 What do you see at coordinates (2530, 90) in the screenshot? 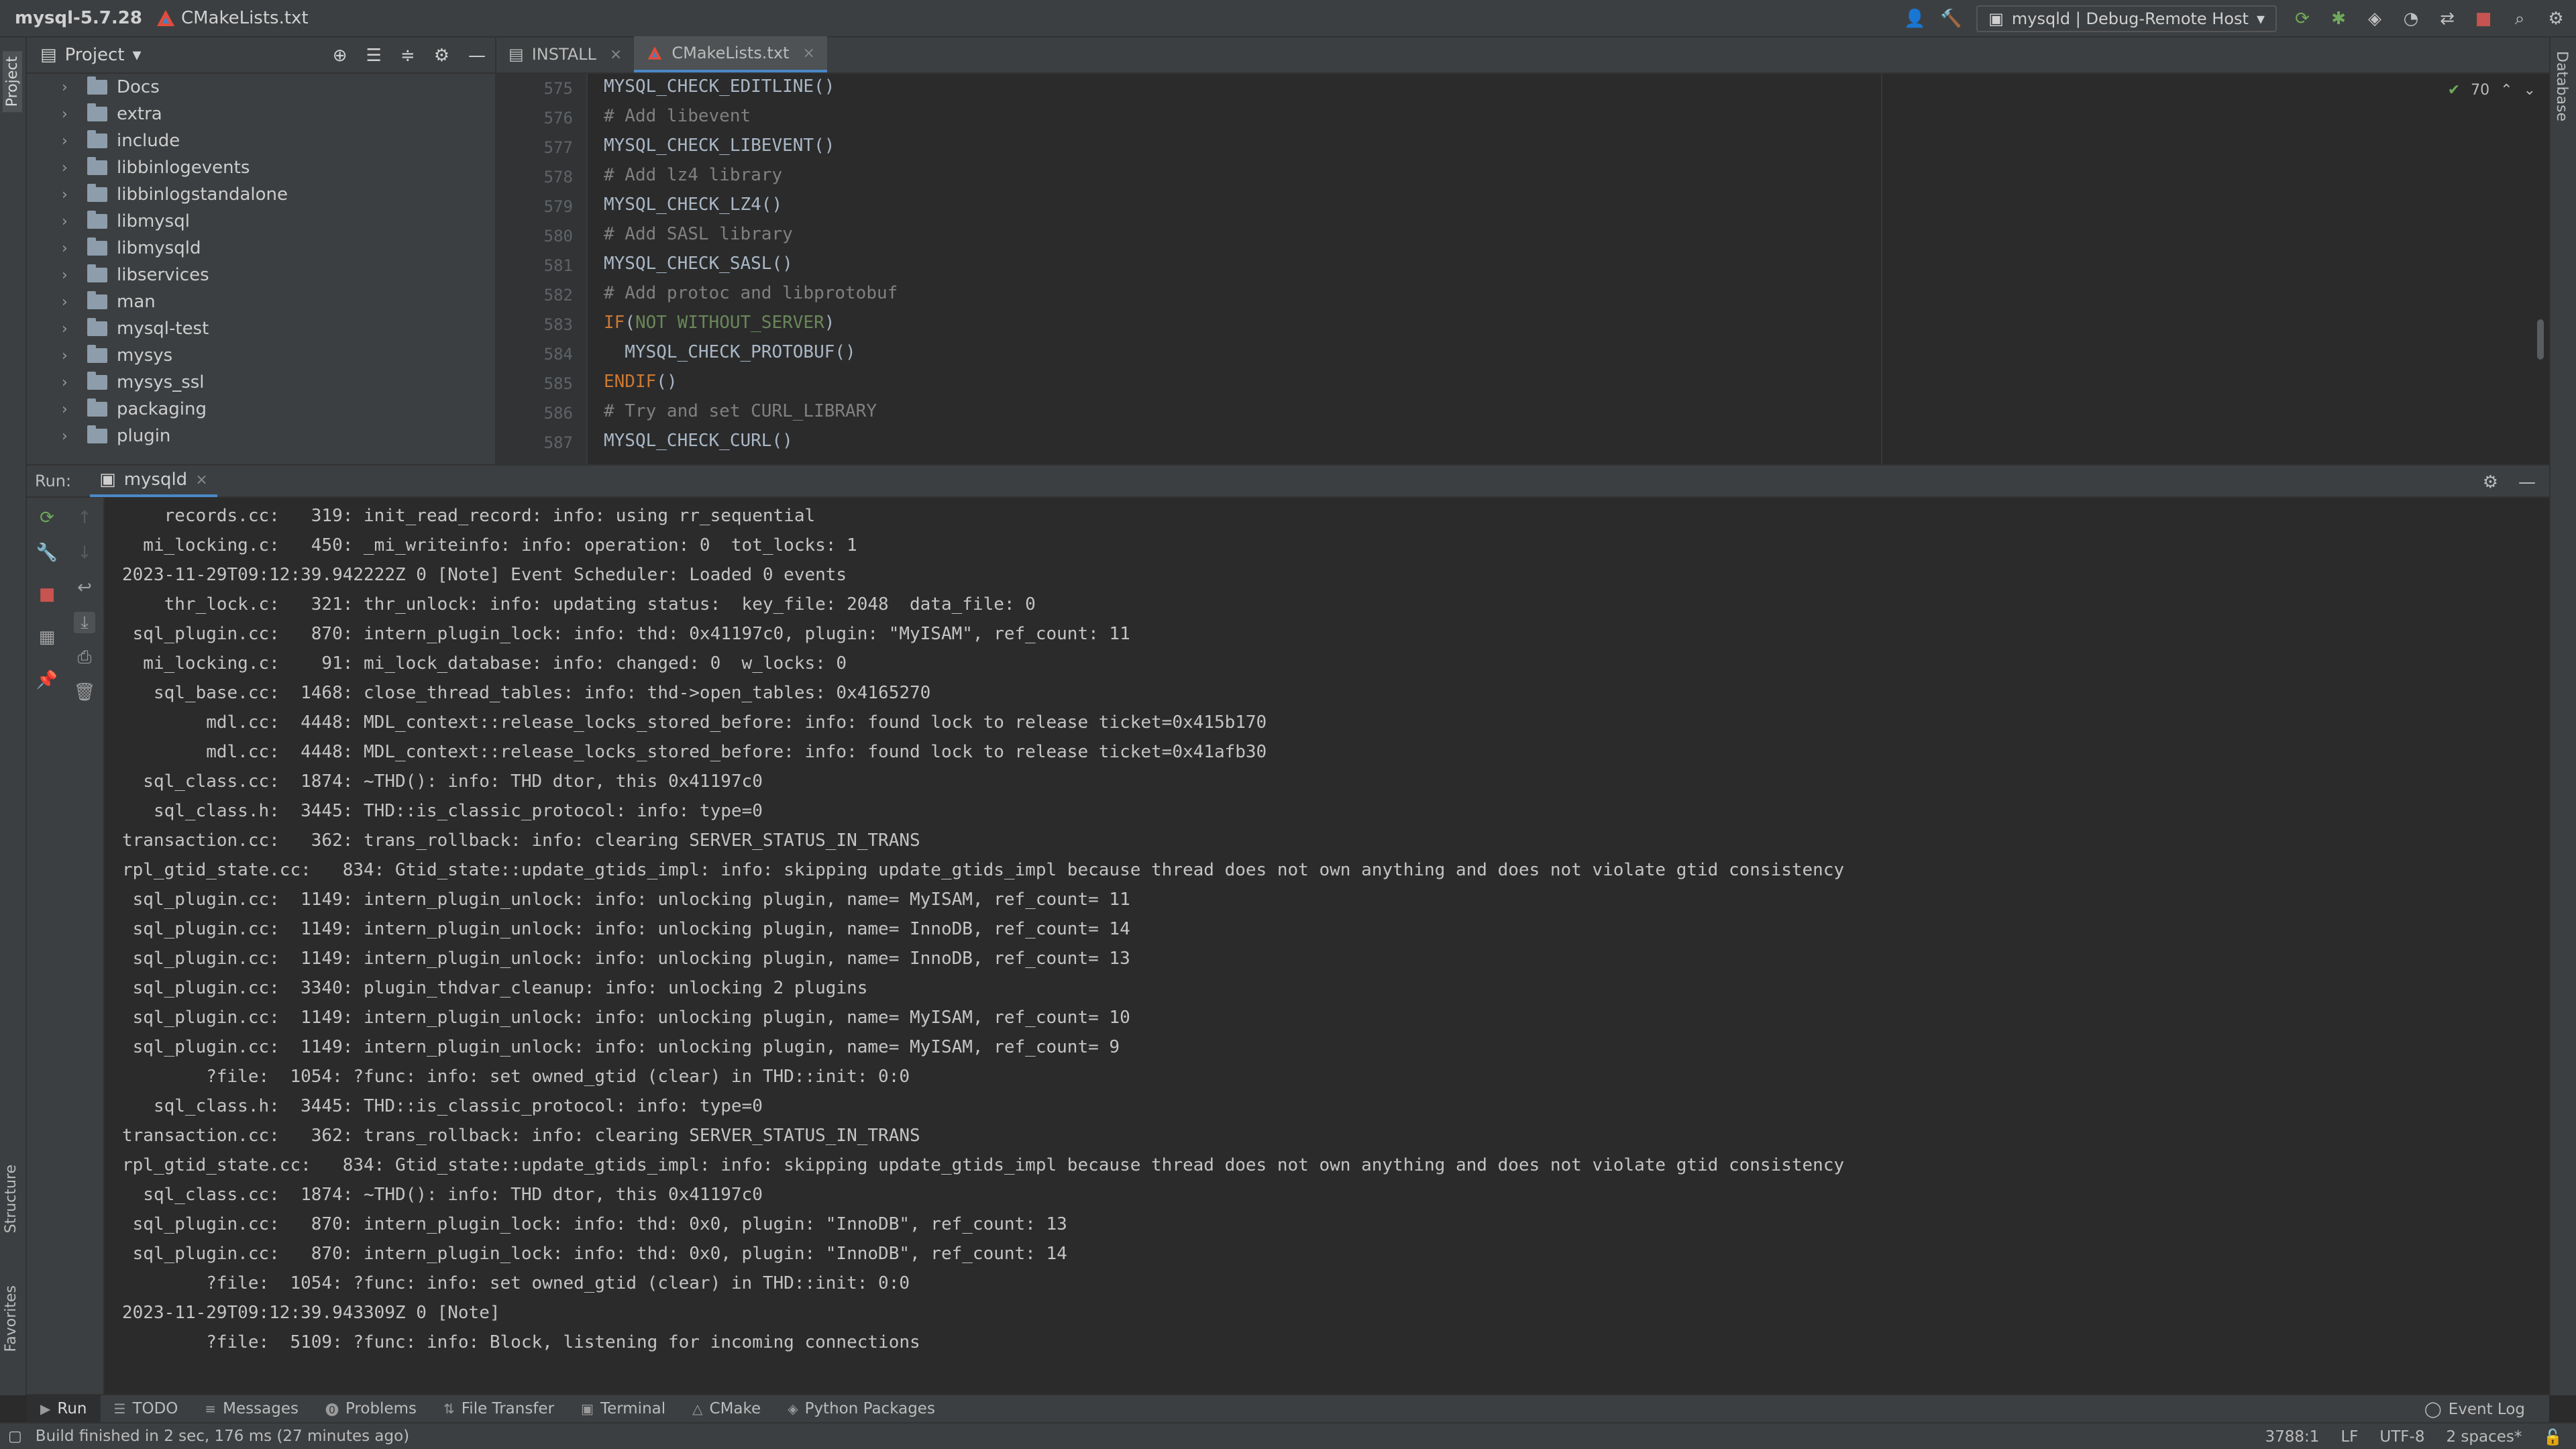
I see `chevron-down-icon: ⌄` at bounding box center [2530, 90].